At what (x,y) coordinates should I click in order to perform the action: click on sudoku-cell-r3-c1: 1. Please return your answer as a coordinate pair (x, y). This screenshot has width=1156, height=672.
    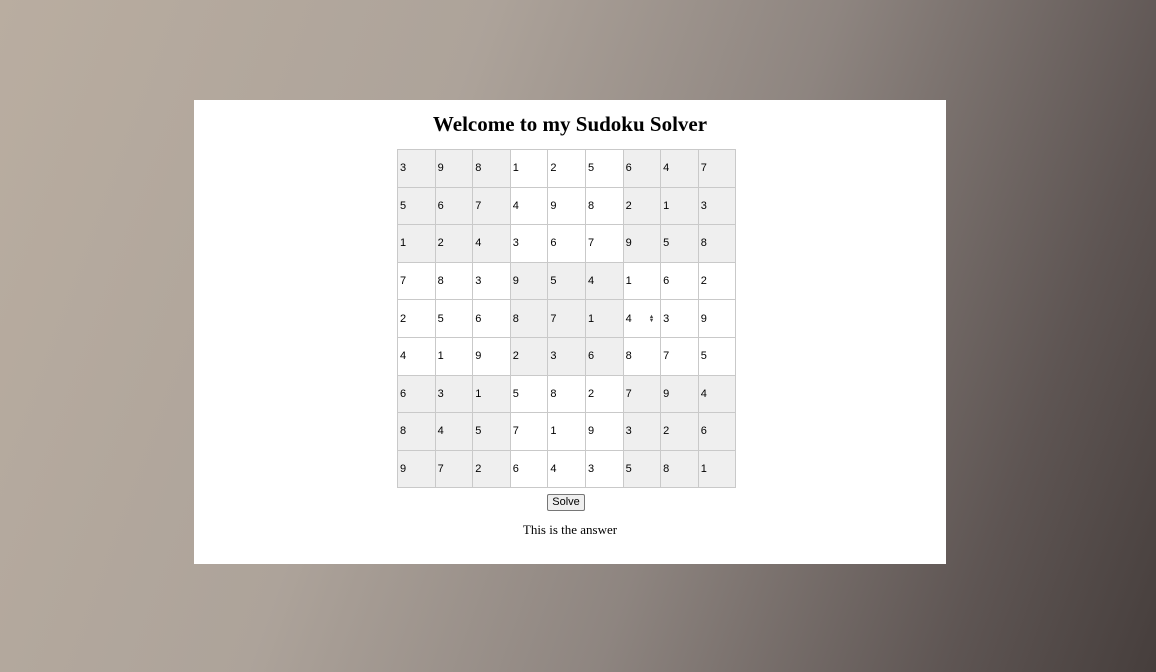
    Looking at the image, I should click on (416, 243).